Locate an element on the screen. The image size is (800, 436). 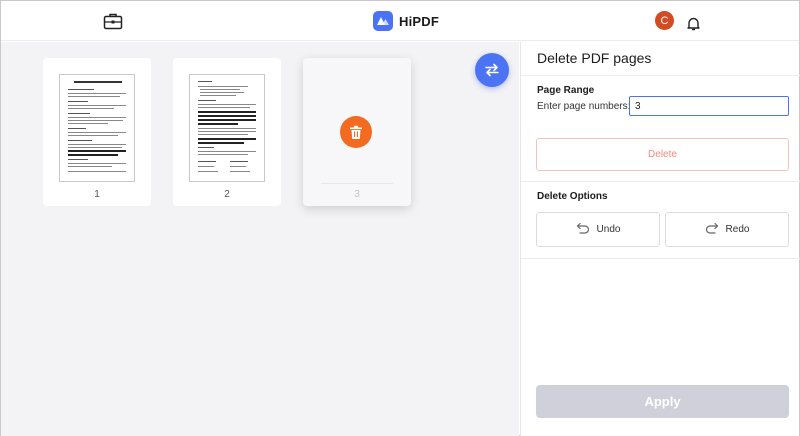
brand-name: HiPDF is located at coordinates (419, 21).